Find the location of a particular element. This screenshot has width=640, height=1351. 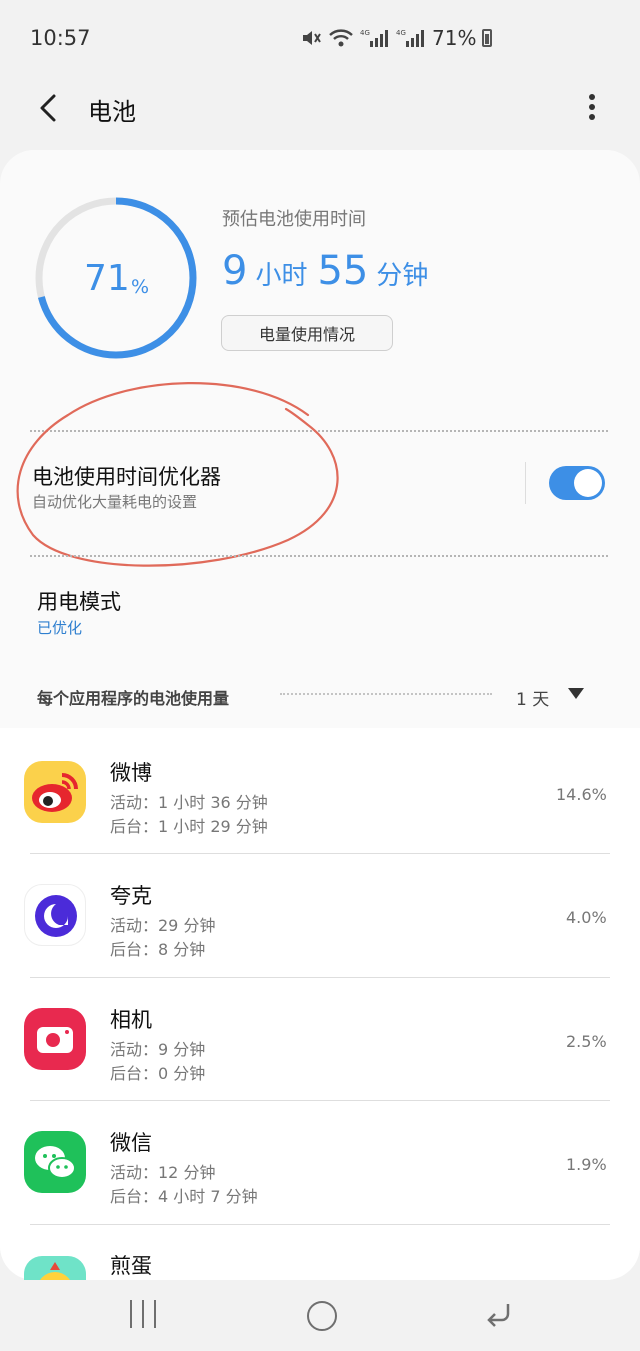

battery-percent-symbol: % is located at coordinates (140, 287).